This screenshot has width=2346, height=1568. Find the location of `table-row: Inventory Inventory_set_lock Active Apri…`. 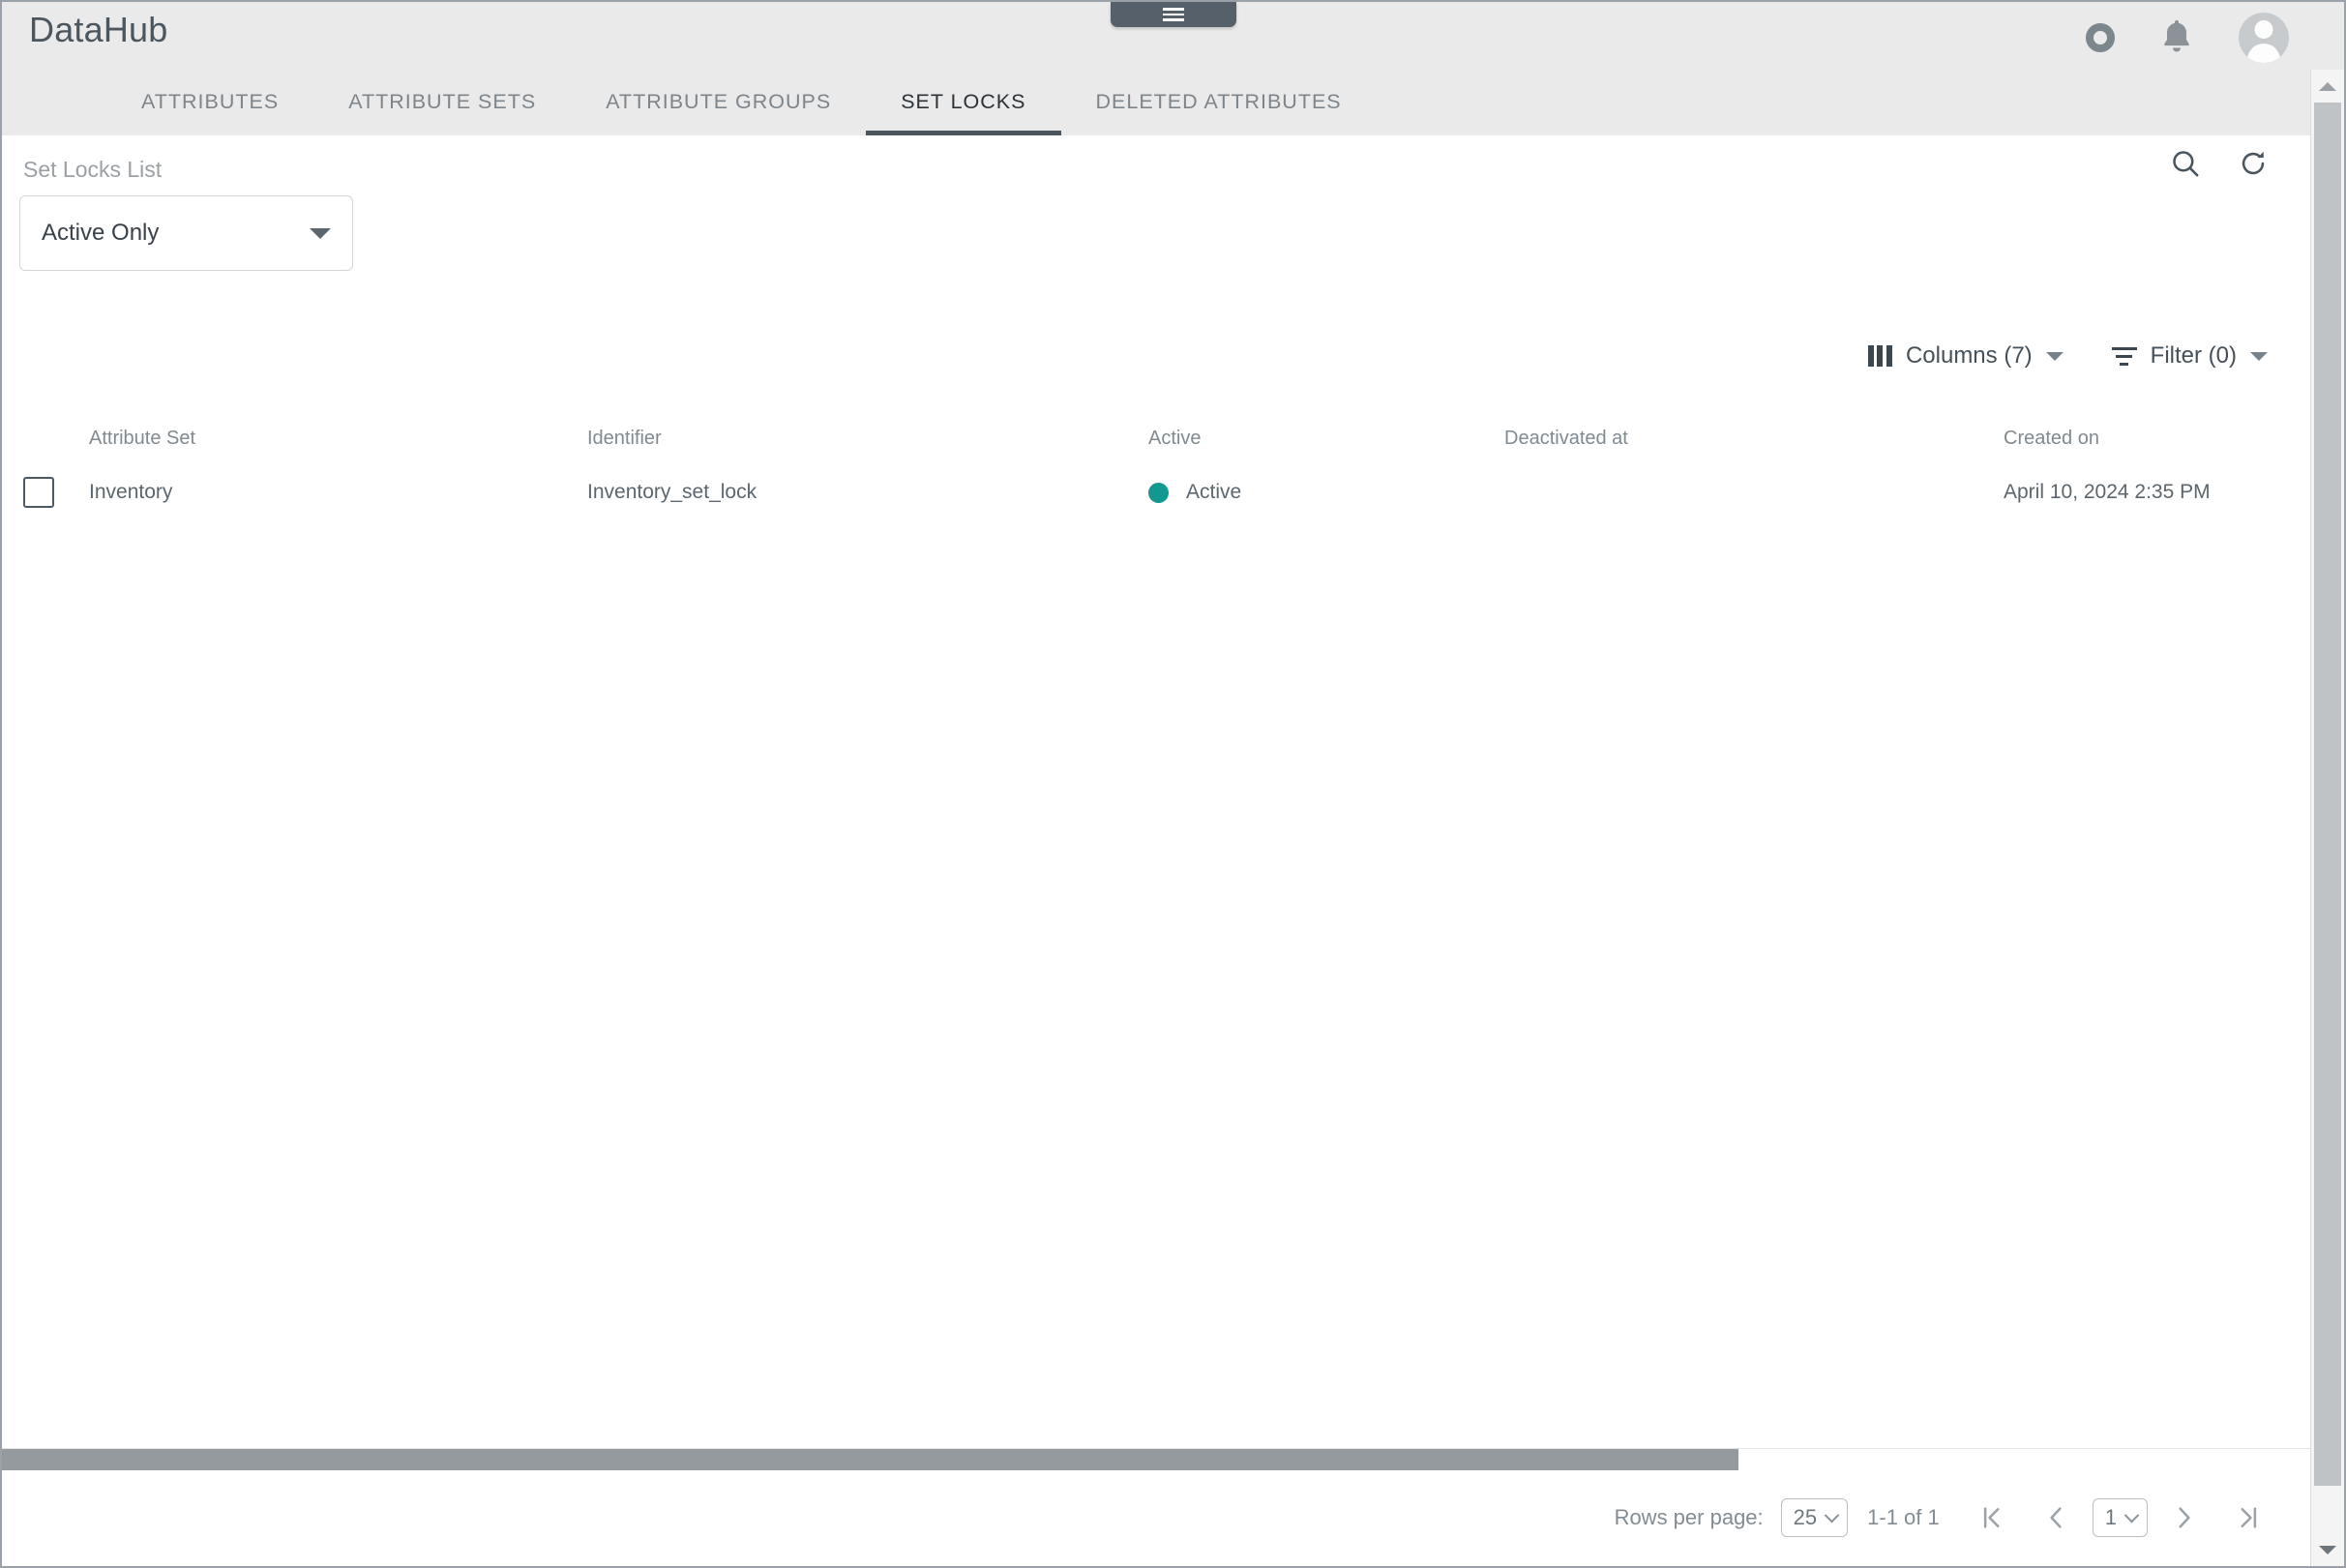

table-row: Inventory Inventory_set_lock Active Apri… is located at coordinates (1156, 492).